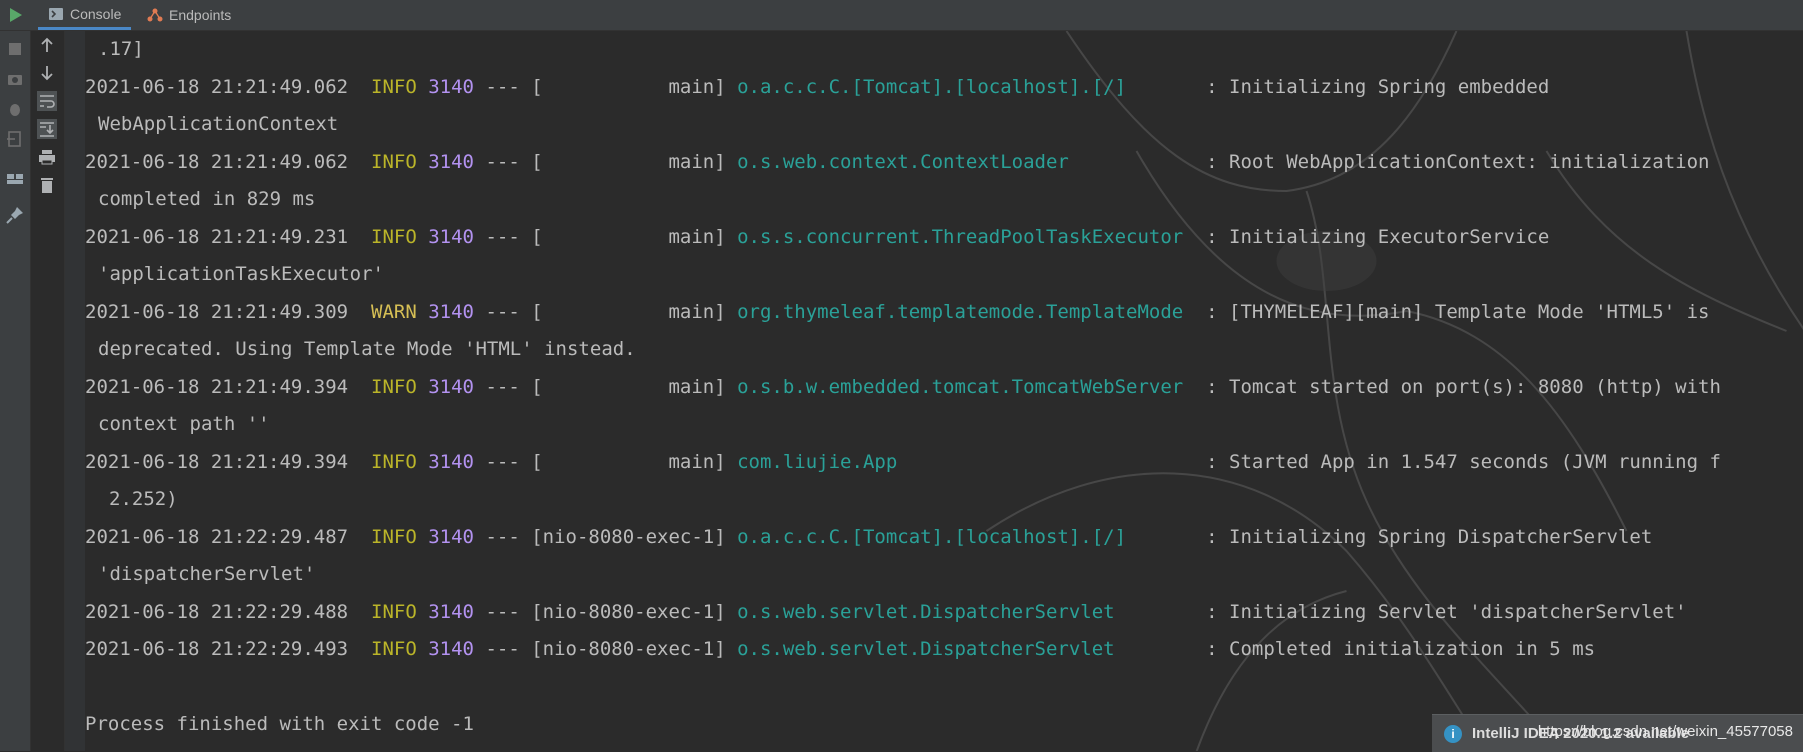 The image size is (1803, 752). I want to click on log-logger: org.thymeleaf.templatemode.TemplateMode, so click(960, 312).